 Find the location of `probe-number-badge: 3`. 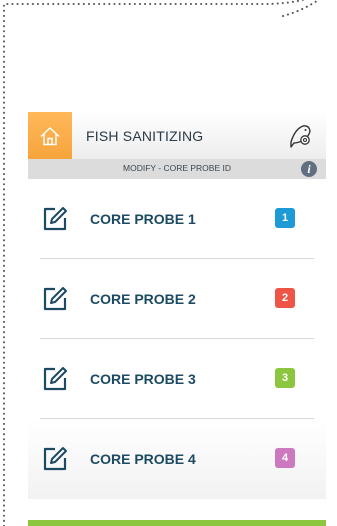

probe-number-badge: 3 is located at coordinates (285, 378).